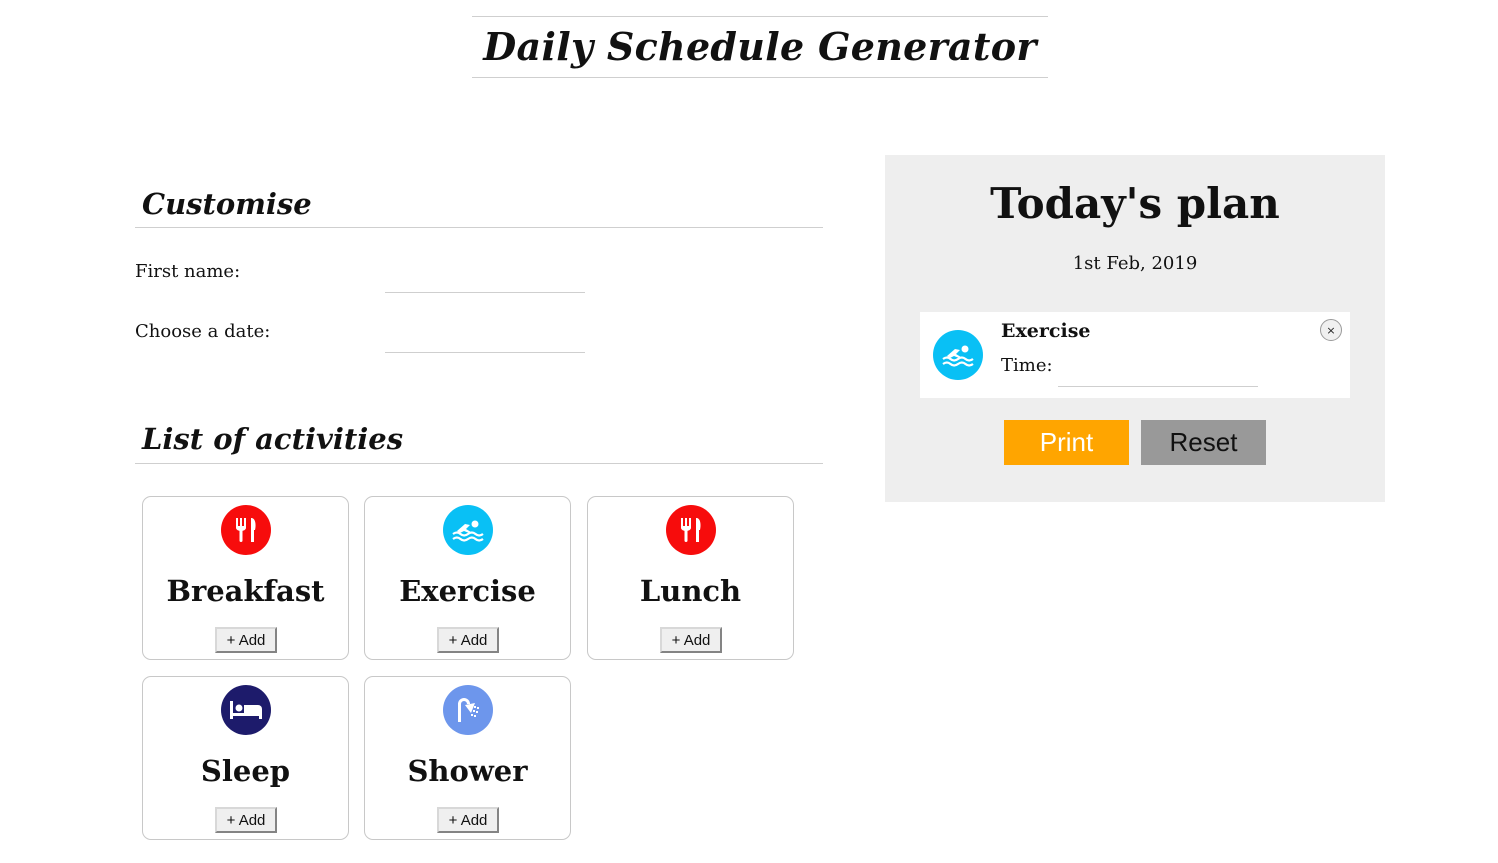 Image resolution: width=1498 pixels, height=863 pixels. Describe the element at coordinates (1027, 365) in the screenshot. I see `plan-item-time-label: Time:` at that location.